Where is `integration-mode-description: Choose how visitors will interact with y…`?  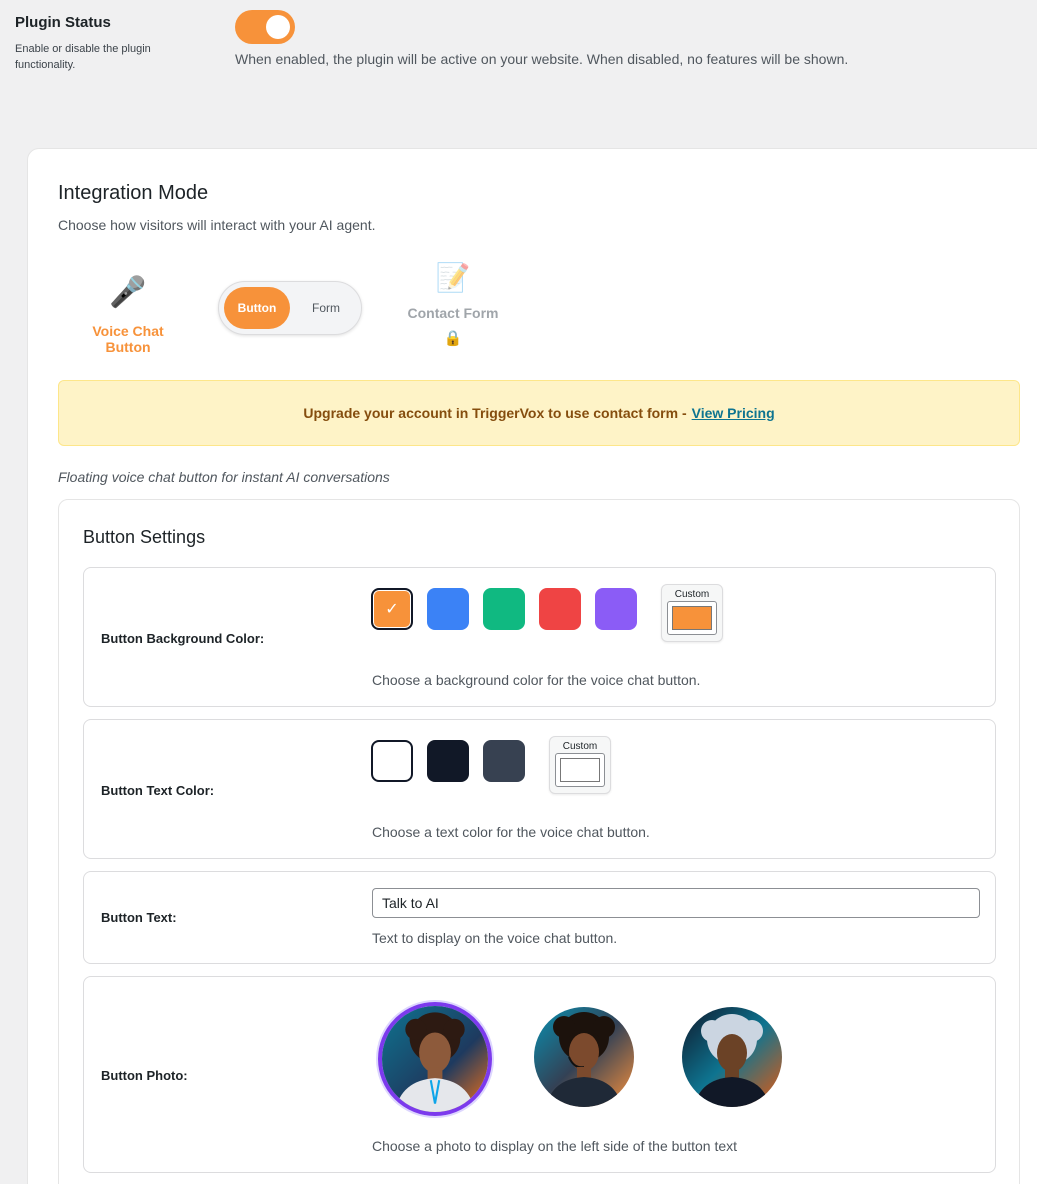 integration-mode-description: Choose how visitors will interact with y… is located at coordinates (217, 225).